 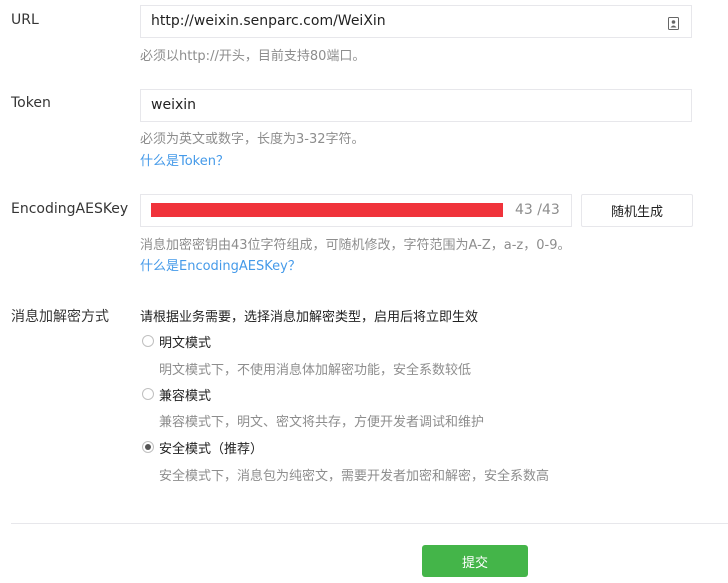 I want to click on url-tip: 必须以http://开头，目前支持80端口。, so click(x=253, y=56).